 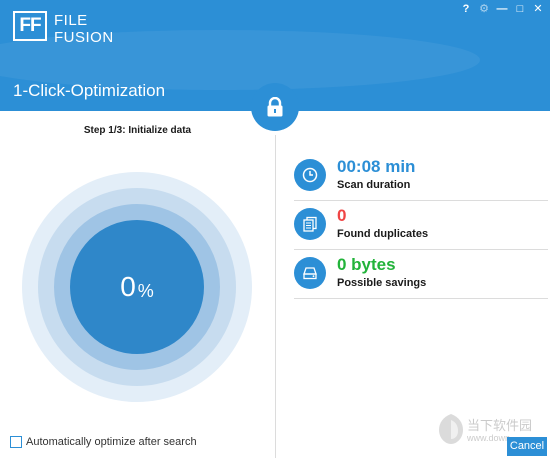 What do you see at coordinates (128, 286) in the screenshot?
I see `progress-value: 0` at bounding box center [128, 286].